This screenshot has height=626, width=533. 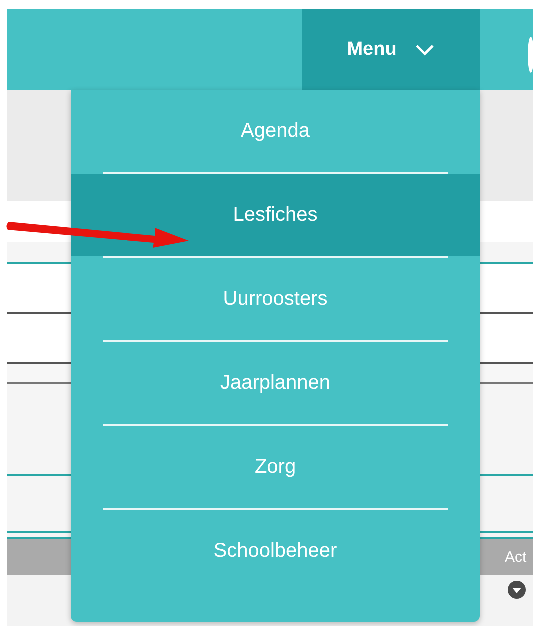 I want to click on menu-item: Lesfiches, so click(x=275, y=215).